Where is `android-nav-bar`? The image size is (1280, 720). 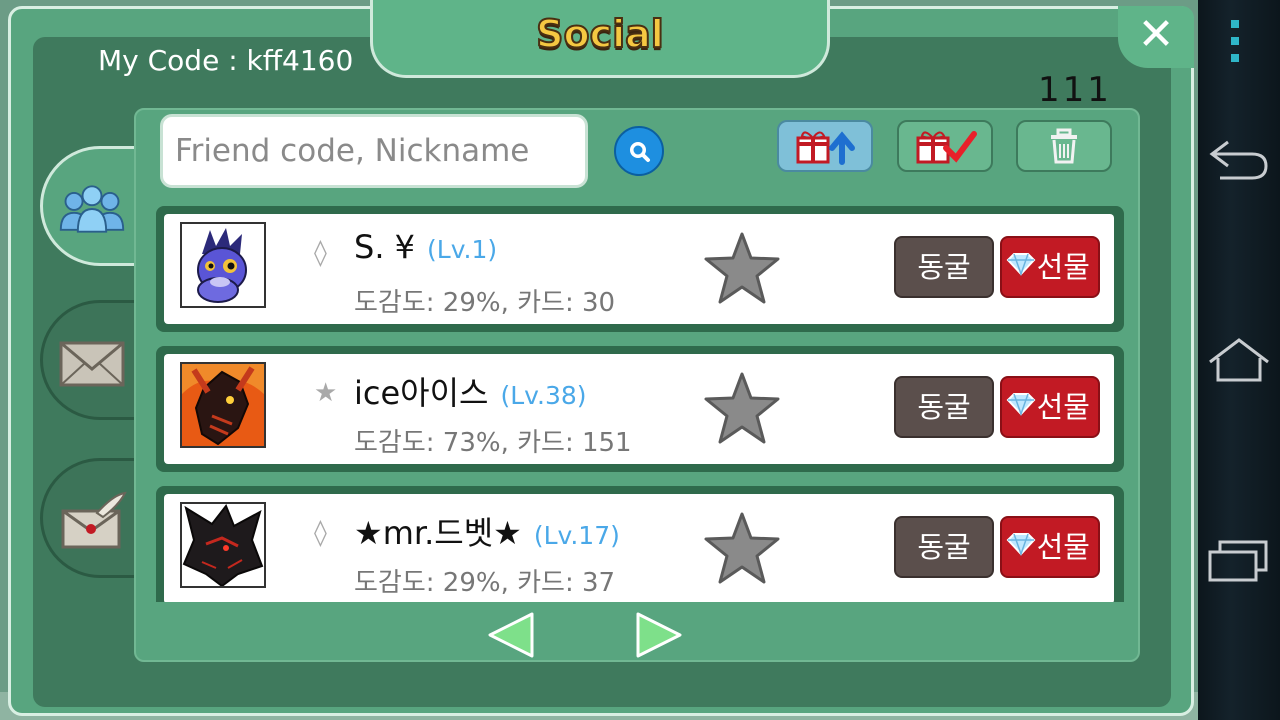 android-nav-bar is located at coordinates (1239, 360).